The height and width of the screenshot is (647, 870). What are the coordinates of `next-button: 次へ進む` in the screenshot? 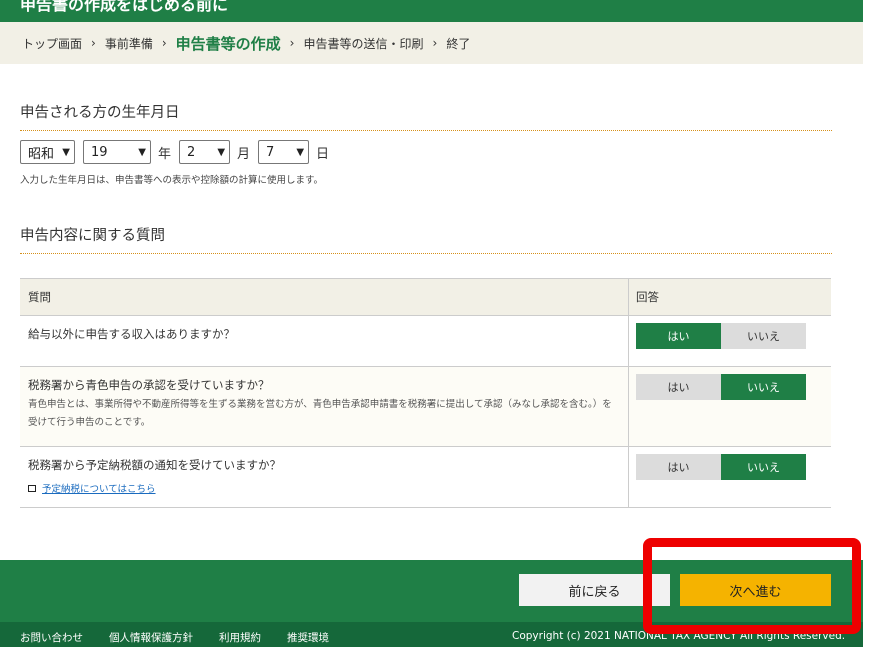 It's located at (755, 590).